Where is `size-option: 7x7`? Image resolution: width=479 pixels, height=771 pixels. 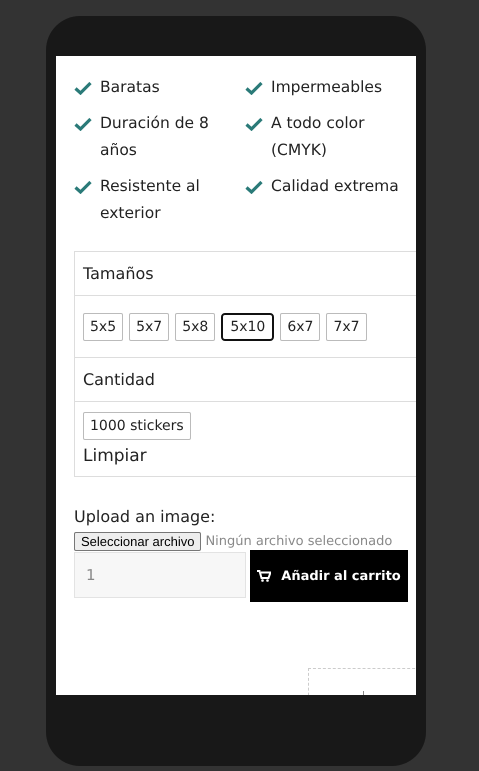
size-option: 7x7 is located at coordinates (346, 326).